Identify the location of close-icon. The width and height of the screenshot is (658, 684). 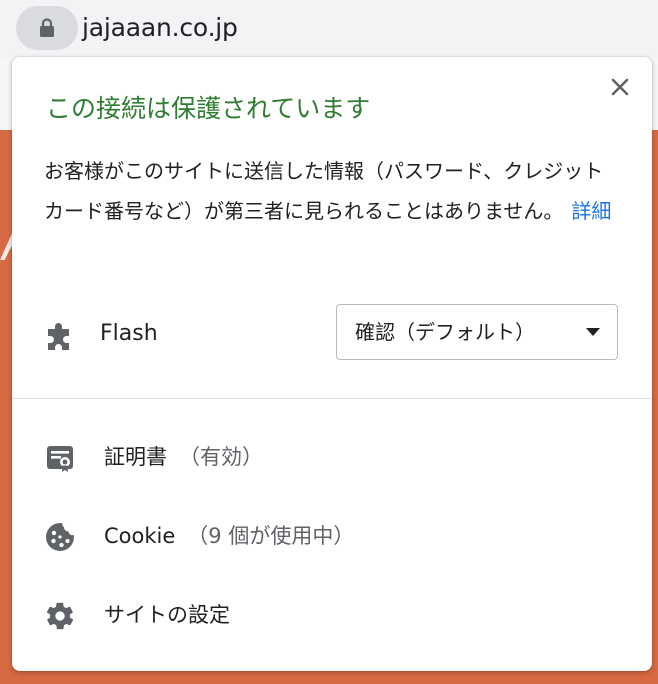
(620, 87).